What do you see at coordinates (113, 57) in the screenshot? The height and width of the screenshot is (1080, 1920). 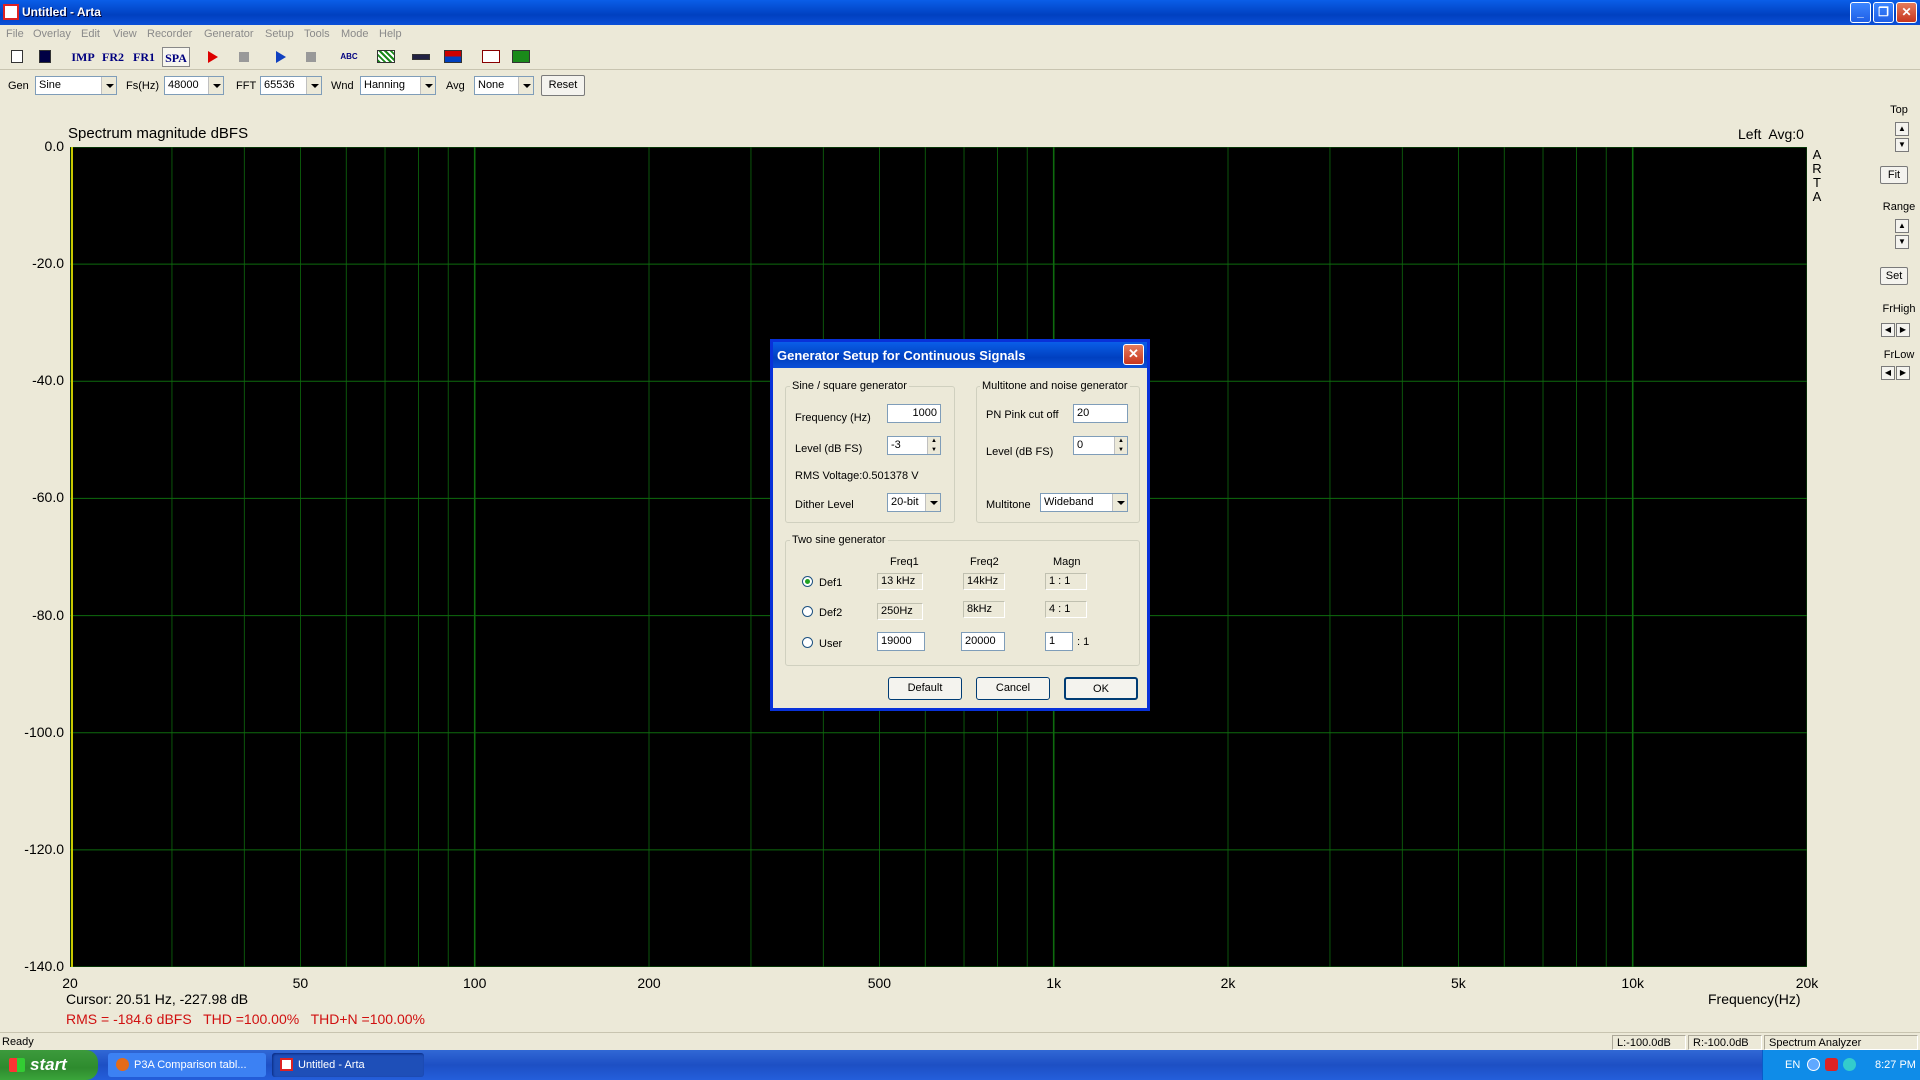 I see `fr2-mode-button: FR2` at bounding box center [113, 57].